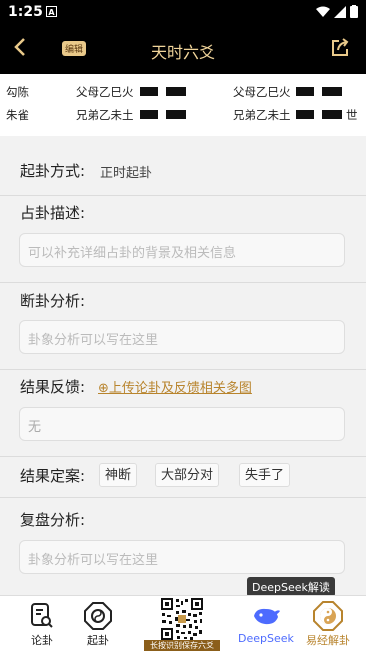 This screenshot has height=653, width=366. I want to click on analysis-label: 断卦分析:, so click(53, 301).